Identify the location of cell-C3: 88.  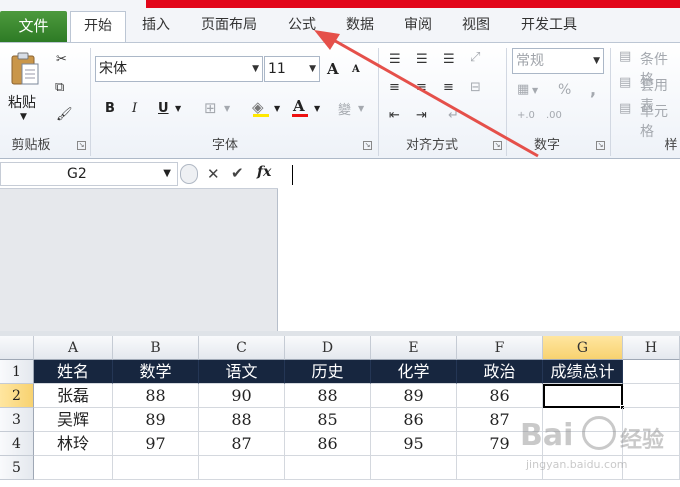
(242, 420).